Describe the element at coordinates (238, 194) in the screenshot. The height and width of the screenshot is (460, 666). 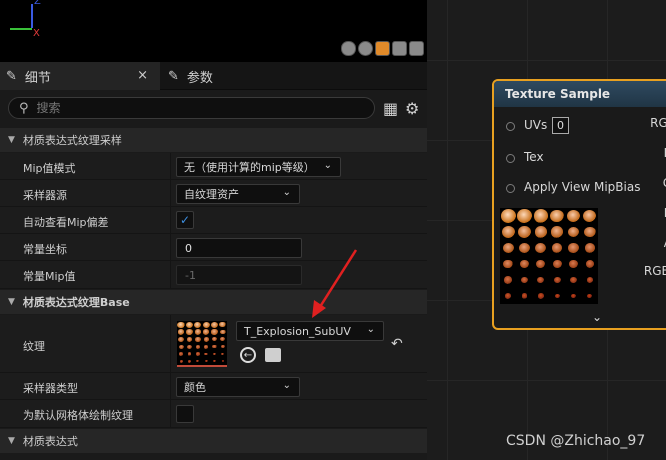
I see `sampler-source-dropdown: 自纹理资产 ⌄` at that location.